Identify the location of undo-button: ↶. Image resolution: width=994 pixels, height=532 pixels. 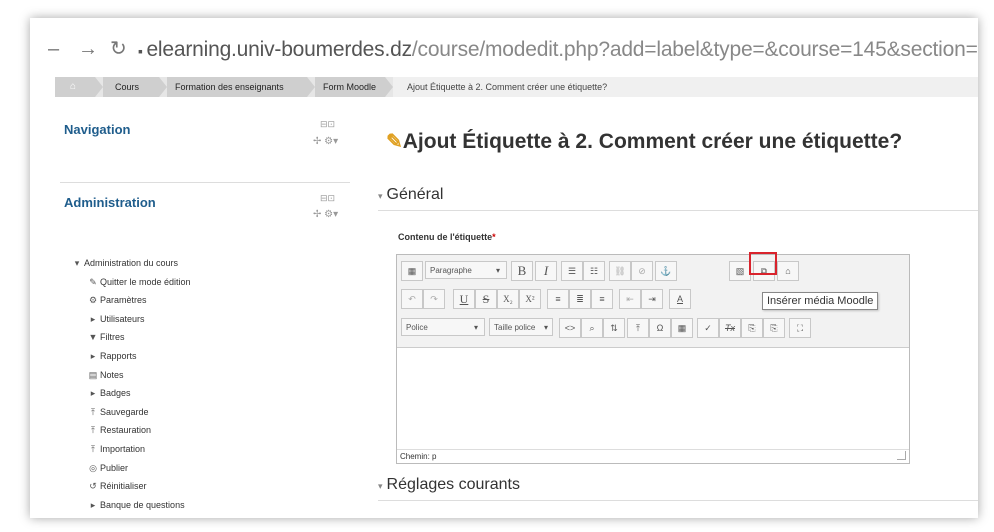
(412, 299).